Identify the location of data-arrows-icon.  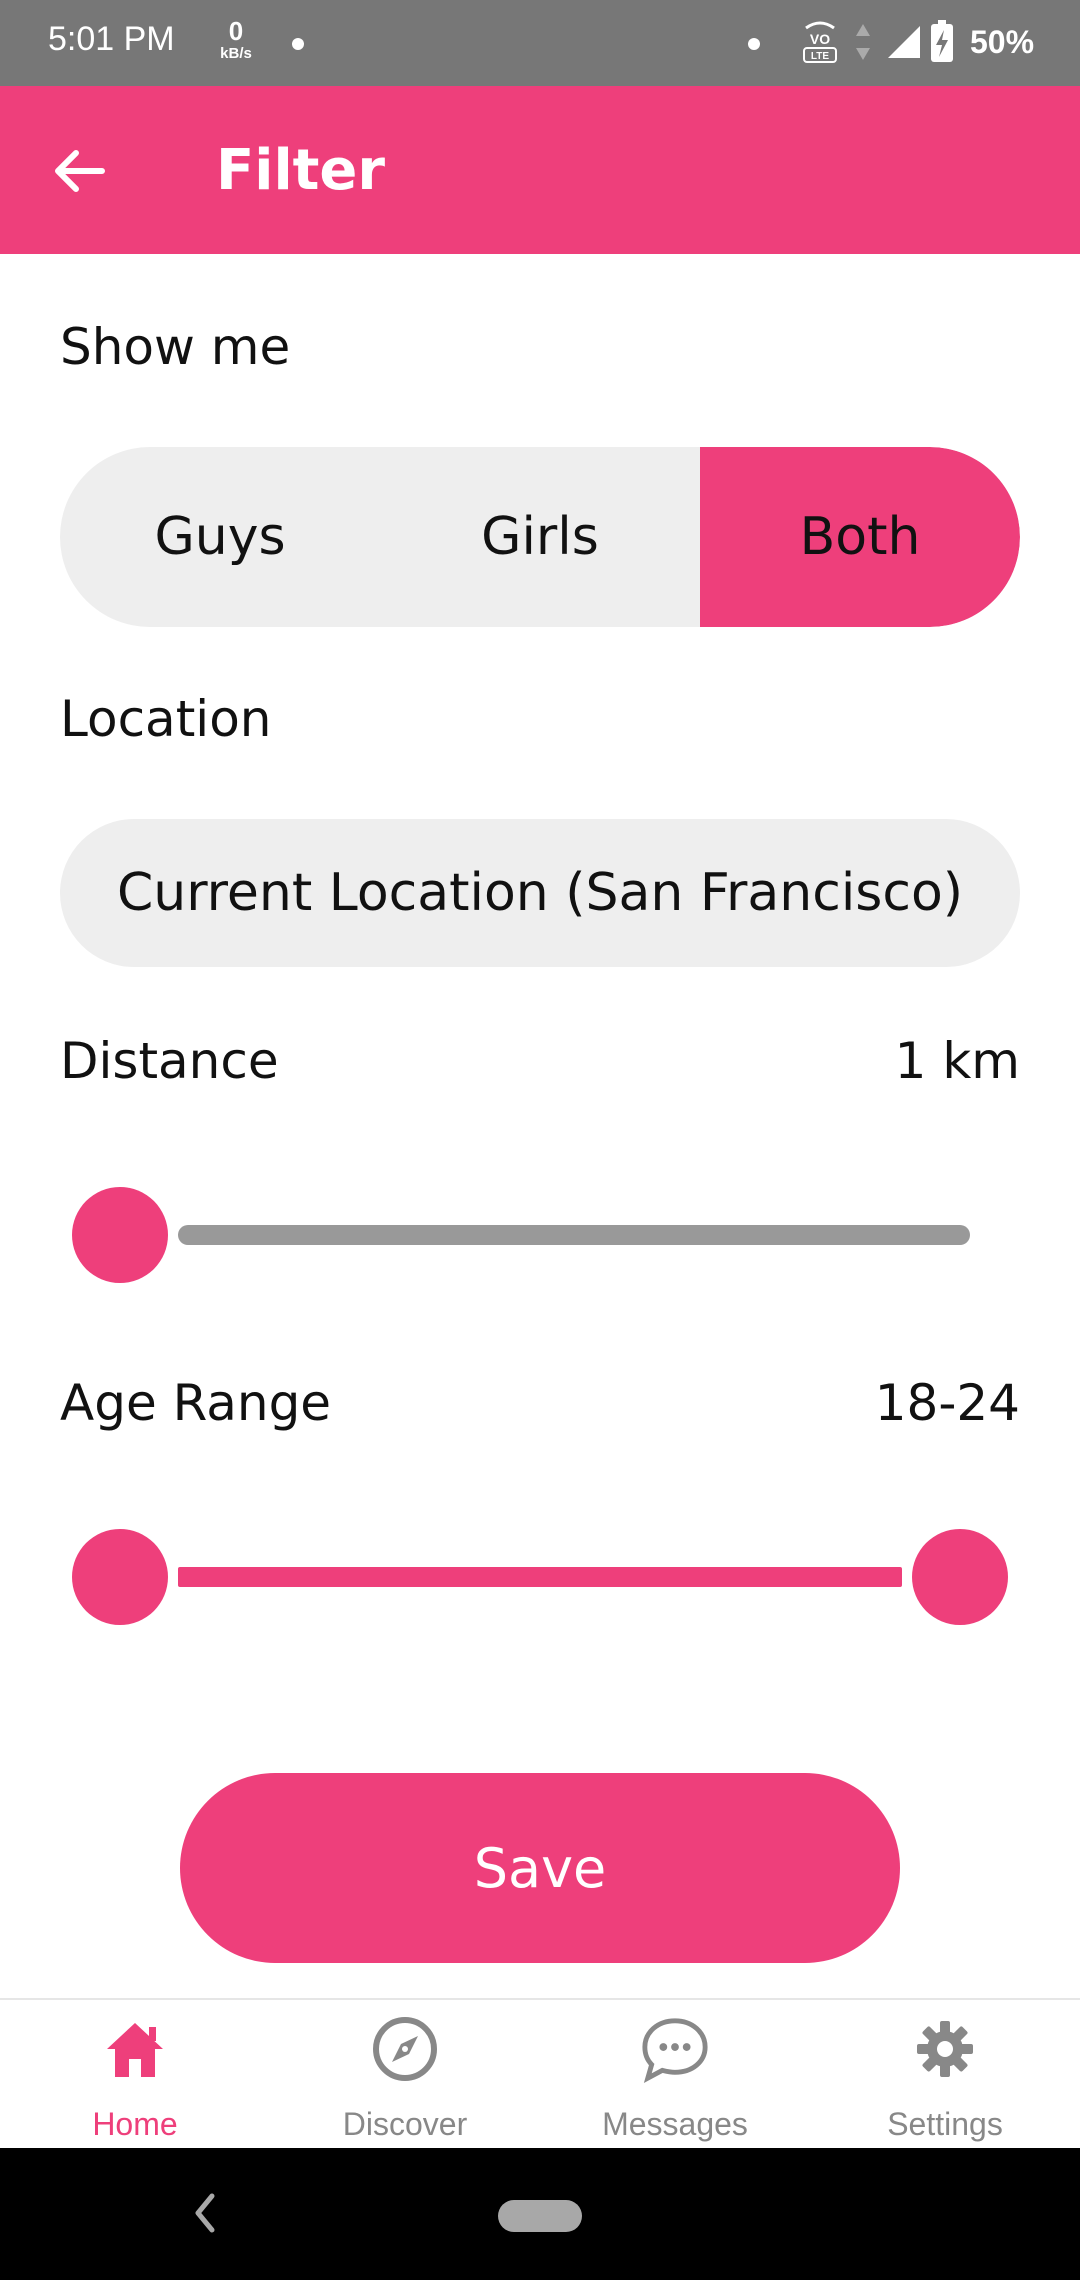
(863, 44).